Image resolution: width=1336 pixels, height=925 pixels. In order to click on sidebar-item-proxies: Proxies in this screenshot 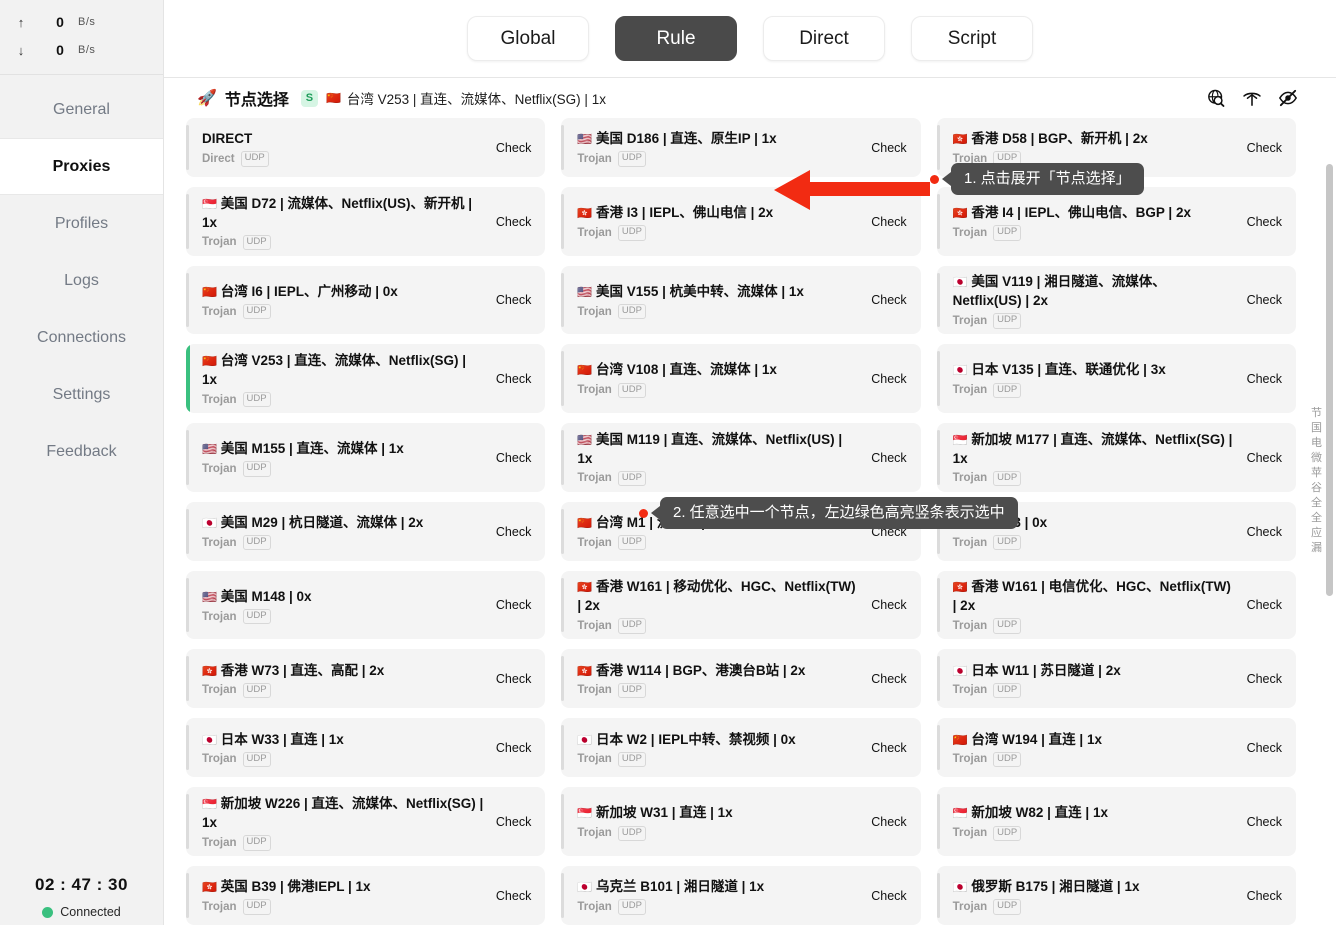, I will do `click(81, 166)`.